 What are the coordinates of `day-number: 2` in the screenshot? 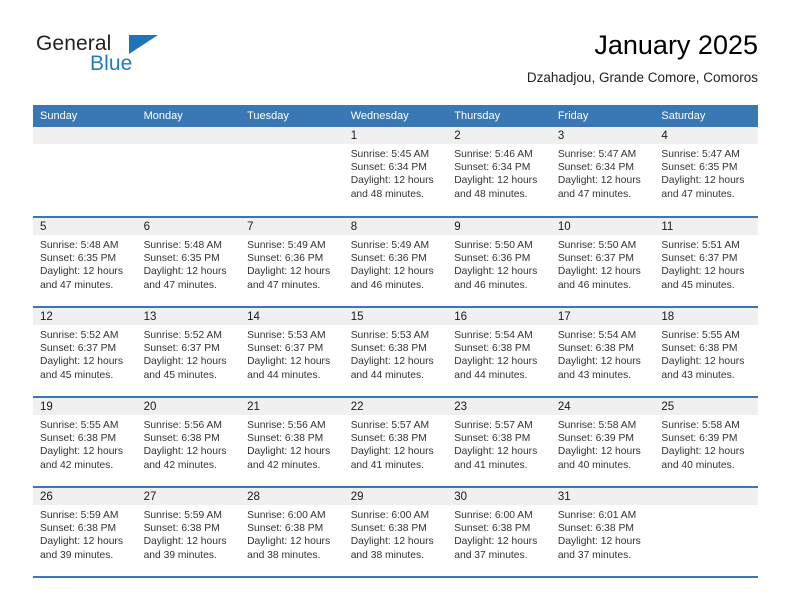 It's located at (499, 135).